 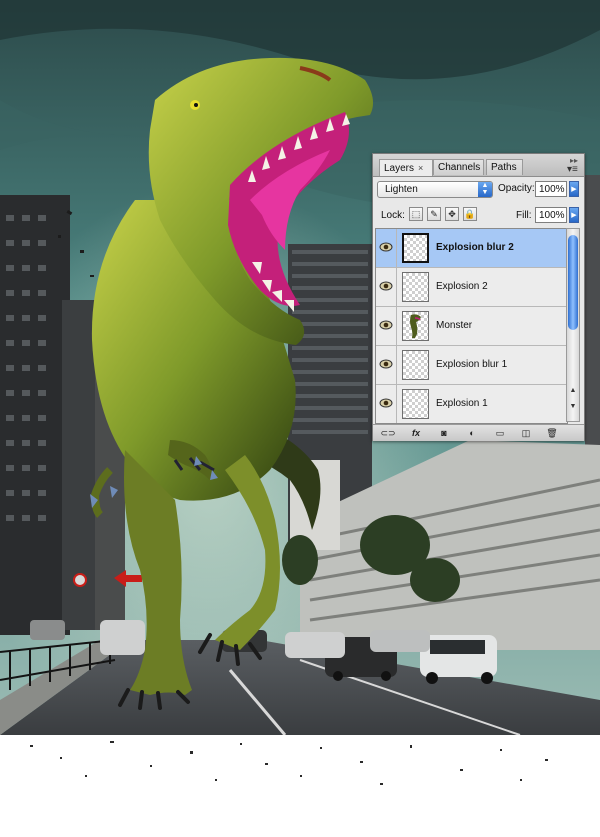 I want to click on debris-strip, so click(x=300, y=783).